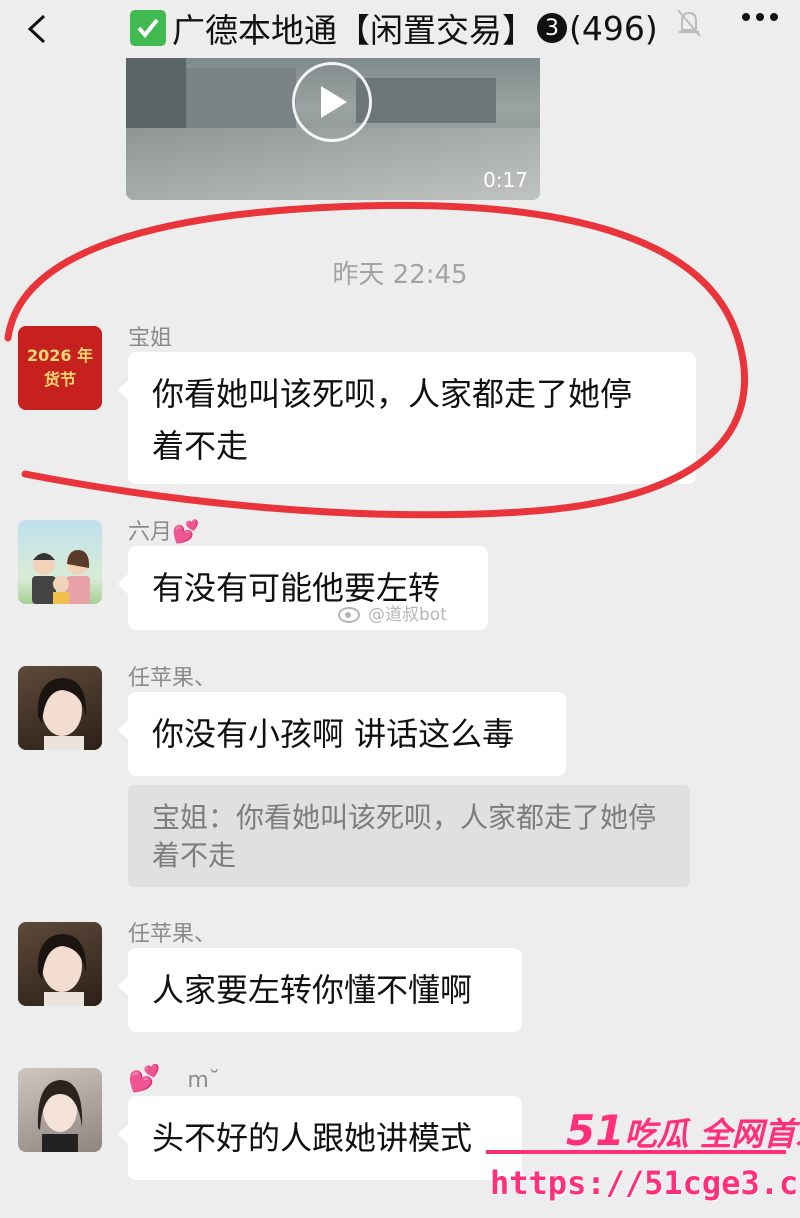  What do you see at coordinates (312, 990) in the screenshot?
I see `message-text: 人家要左转你懂不懂啊` at bounding box center [312, 990].